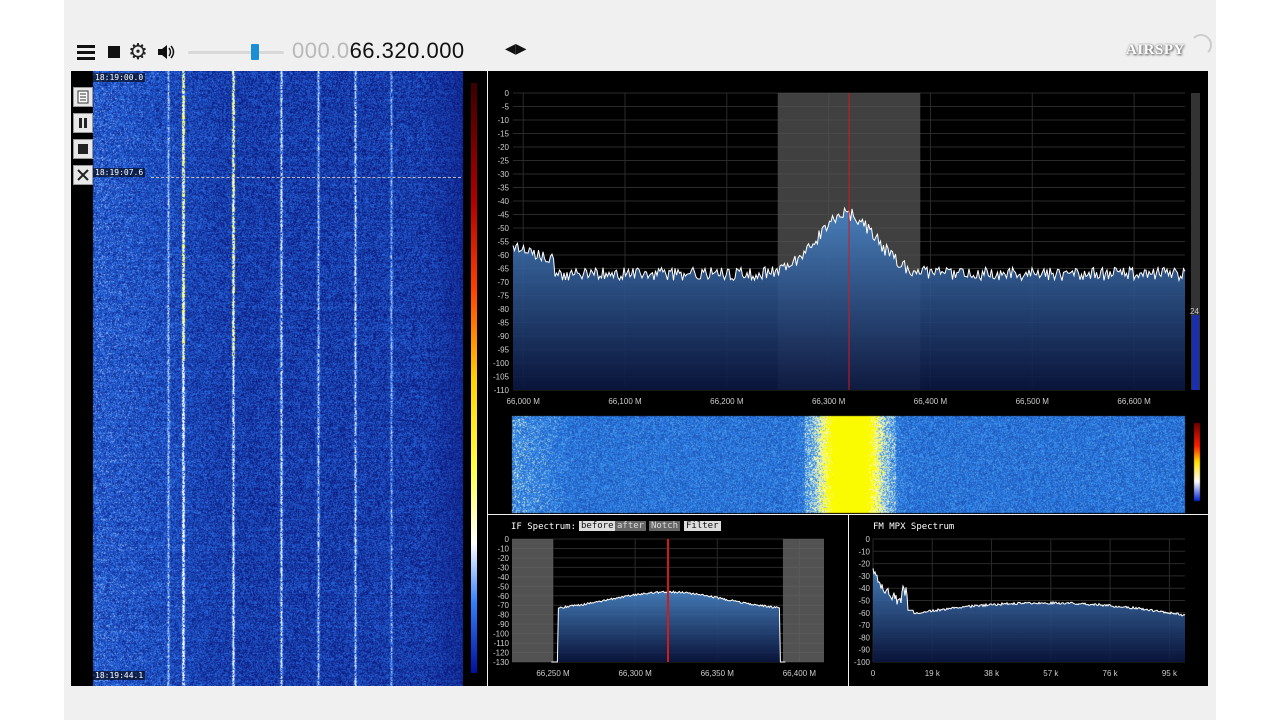 This screenshot has width=1280, height=720. What do you see at coordinates (86, 52) in the screenshot?
I see `hamburger-menu-icon` at bounding box center [86, 52].